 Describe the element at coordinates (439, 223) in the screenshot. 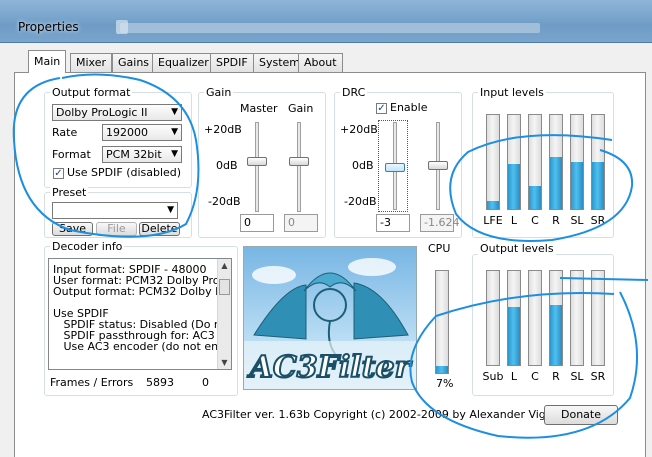

I see `drc-secondary-value-input: -1.624` at that location.